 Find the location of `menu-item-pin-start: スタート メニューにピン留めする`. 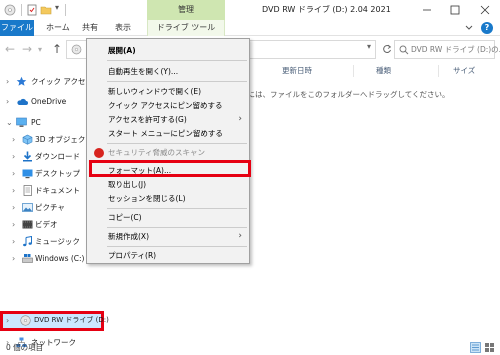

menu-item-pin-start: スタート メニューにピン留めする is located at coordinates (168, 133).